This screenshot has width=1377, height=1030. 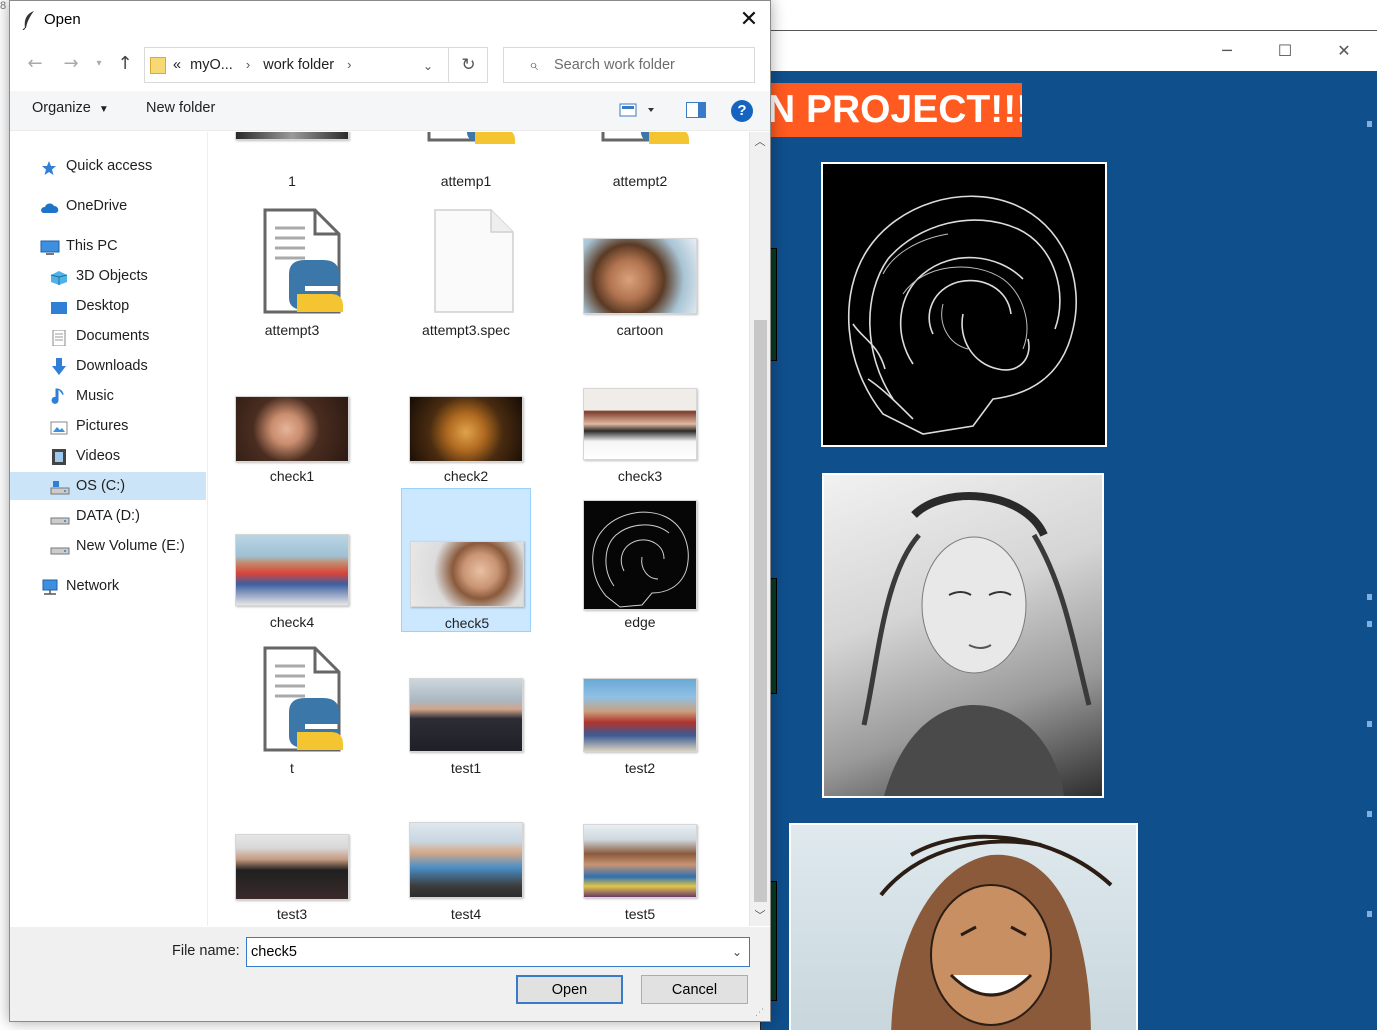 I want to click on forward-button: →, so click(x=71, y=64).